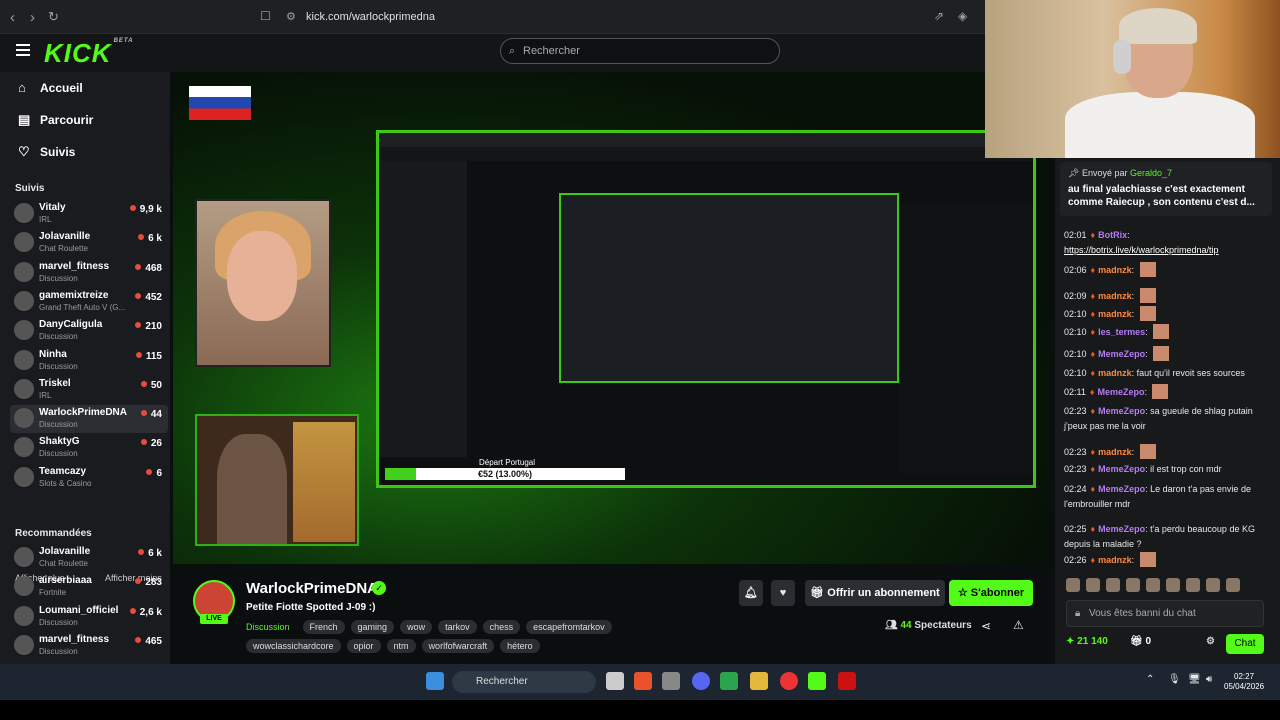  What do you see at coordinates (1165, 613) in the screenshot?
I see `chat-input: 🔒︎ Vous êtes banni du chat` at bounding box center [1165, 613].